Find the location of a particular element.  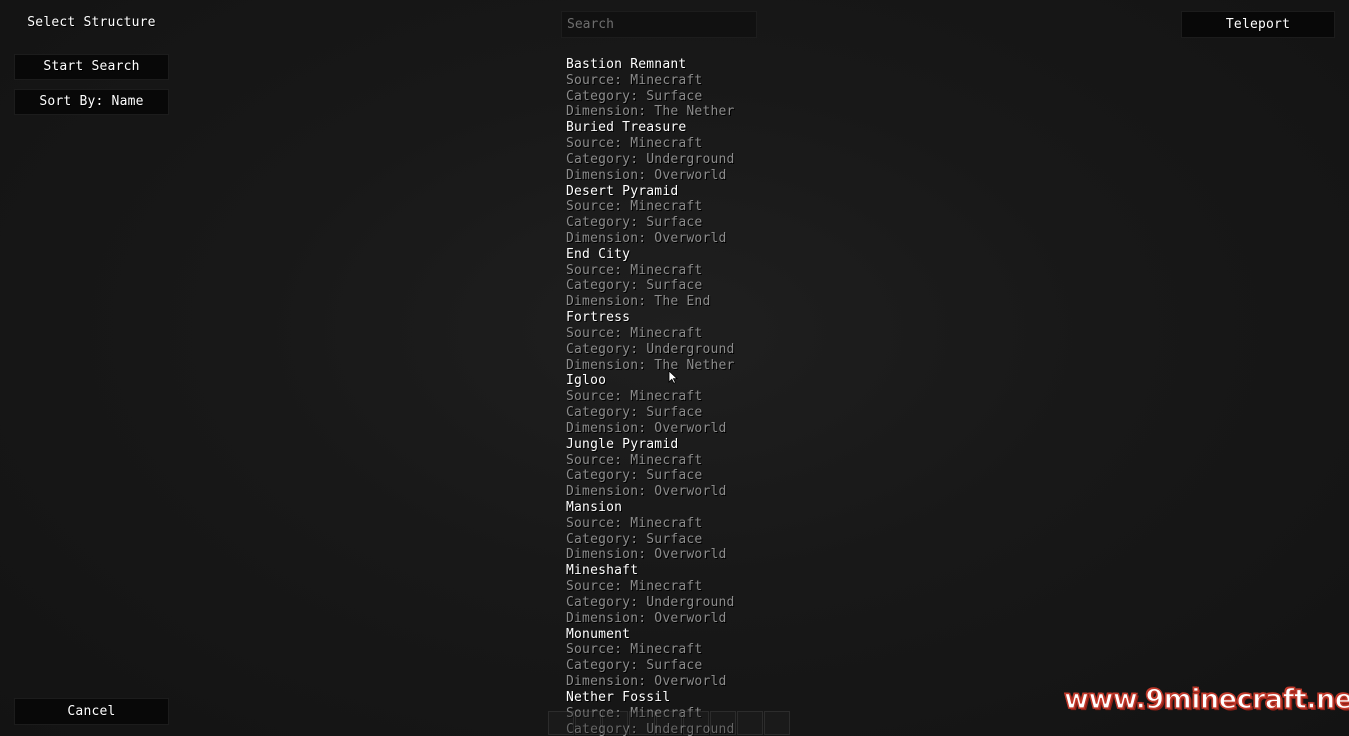

search-input is located at coordinates (659, 24).